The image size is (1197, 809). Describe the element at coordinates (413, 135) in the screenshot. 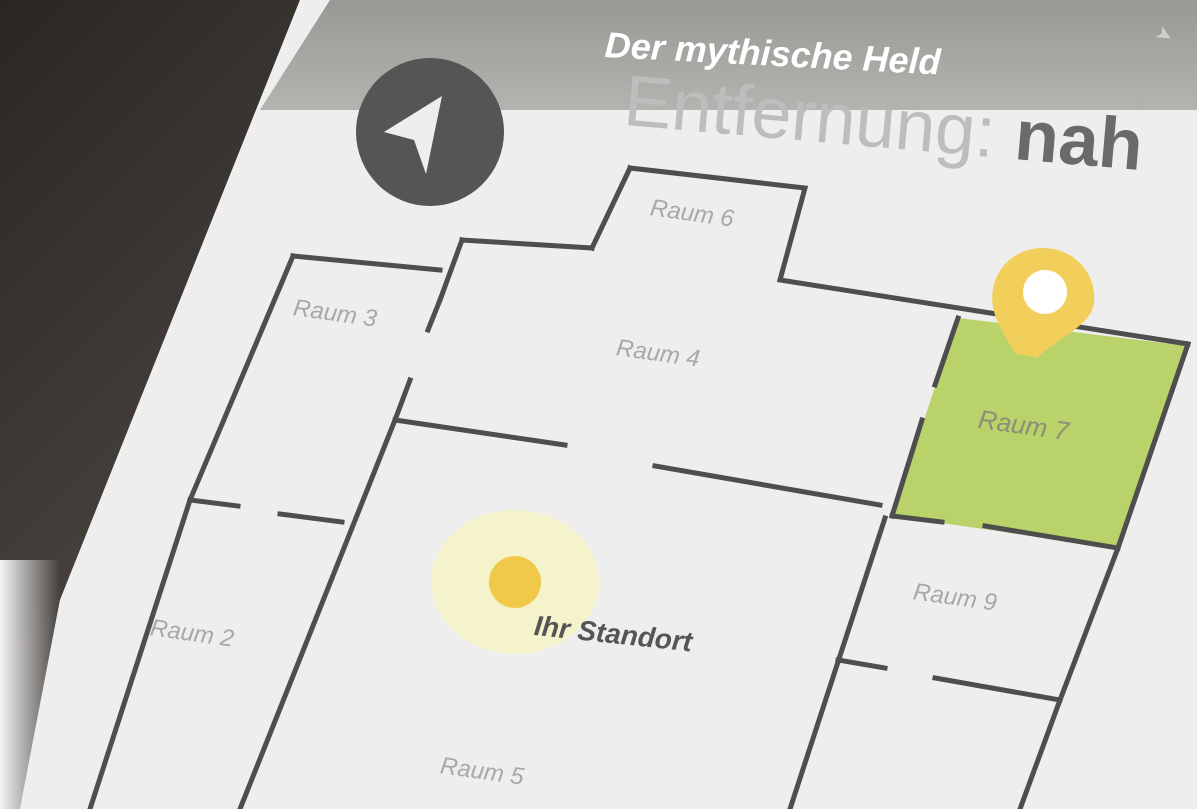

I see `navigation-arrow-icon` at that location.